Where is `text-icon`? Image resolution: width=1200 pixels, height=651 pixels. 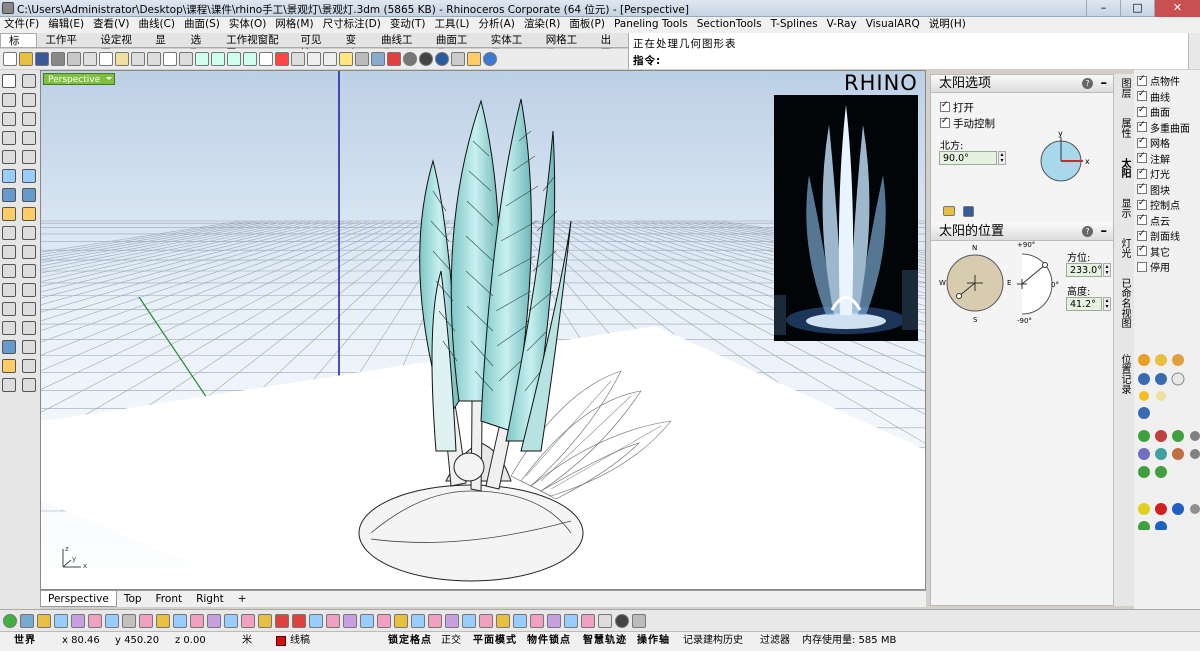
text-icon is located at coordinates (29, 233).